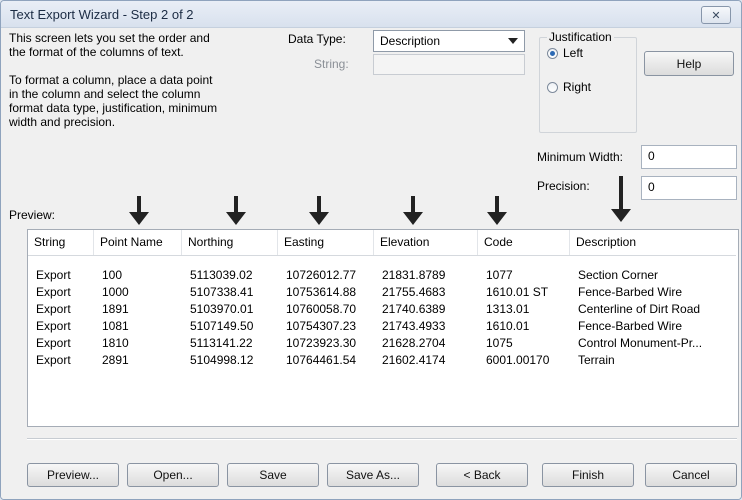 This screenshot has width=742, height=500. I want to click on save-button-label: Save, so click(273, 475).